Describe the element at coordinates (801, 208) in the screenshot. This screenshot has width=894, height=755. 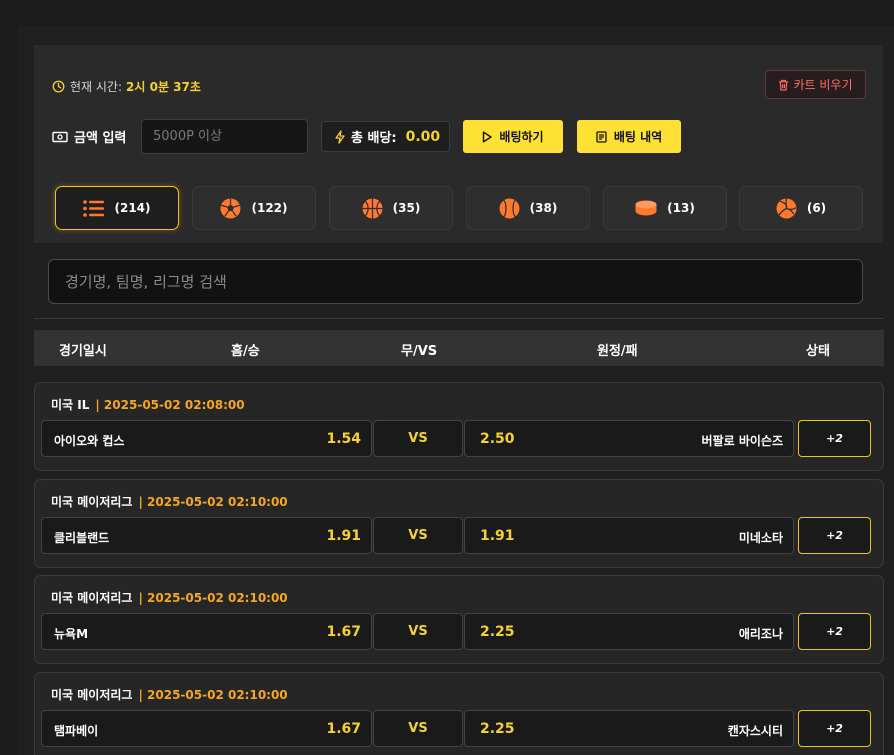
I see `tab-volleyball: (6)` at that location.